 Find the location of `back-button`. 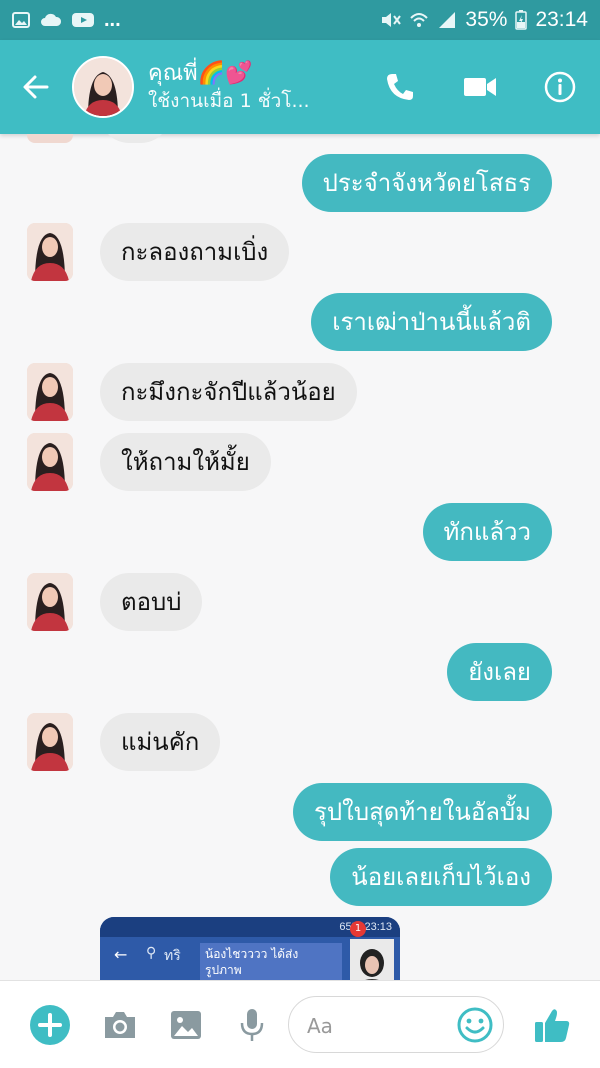

back-button is located at coordinates (36, 87).